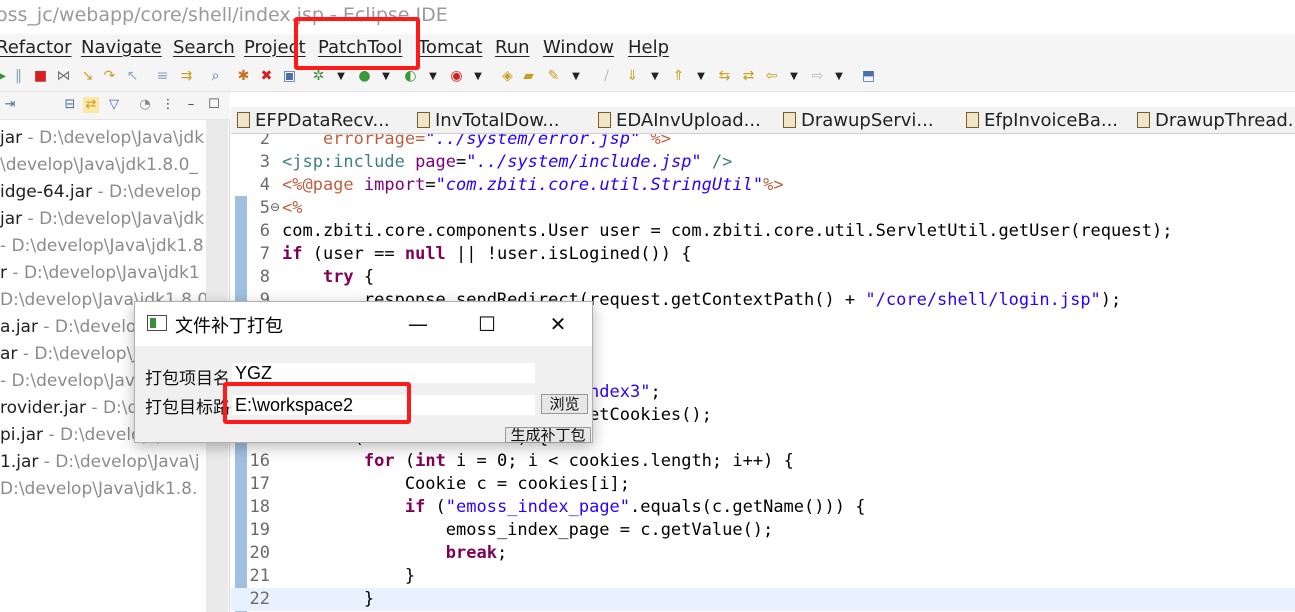  What do you see at coordinates (191, 105) in the screenshot?
I see `minimize-view-icon: –` at bounding box center [191, 105].